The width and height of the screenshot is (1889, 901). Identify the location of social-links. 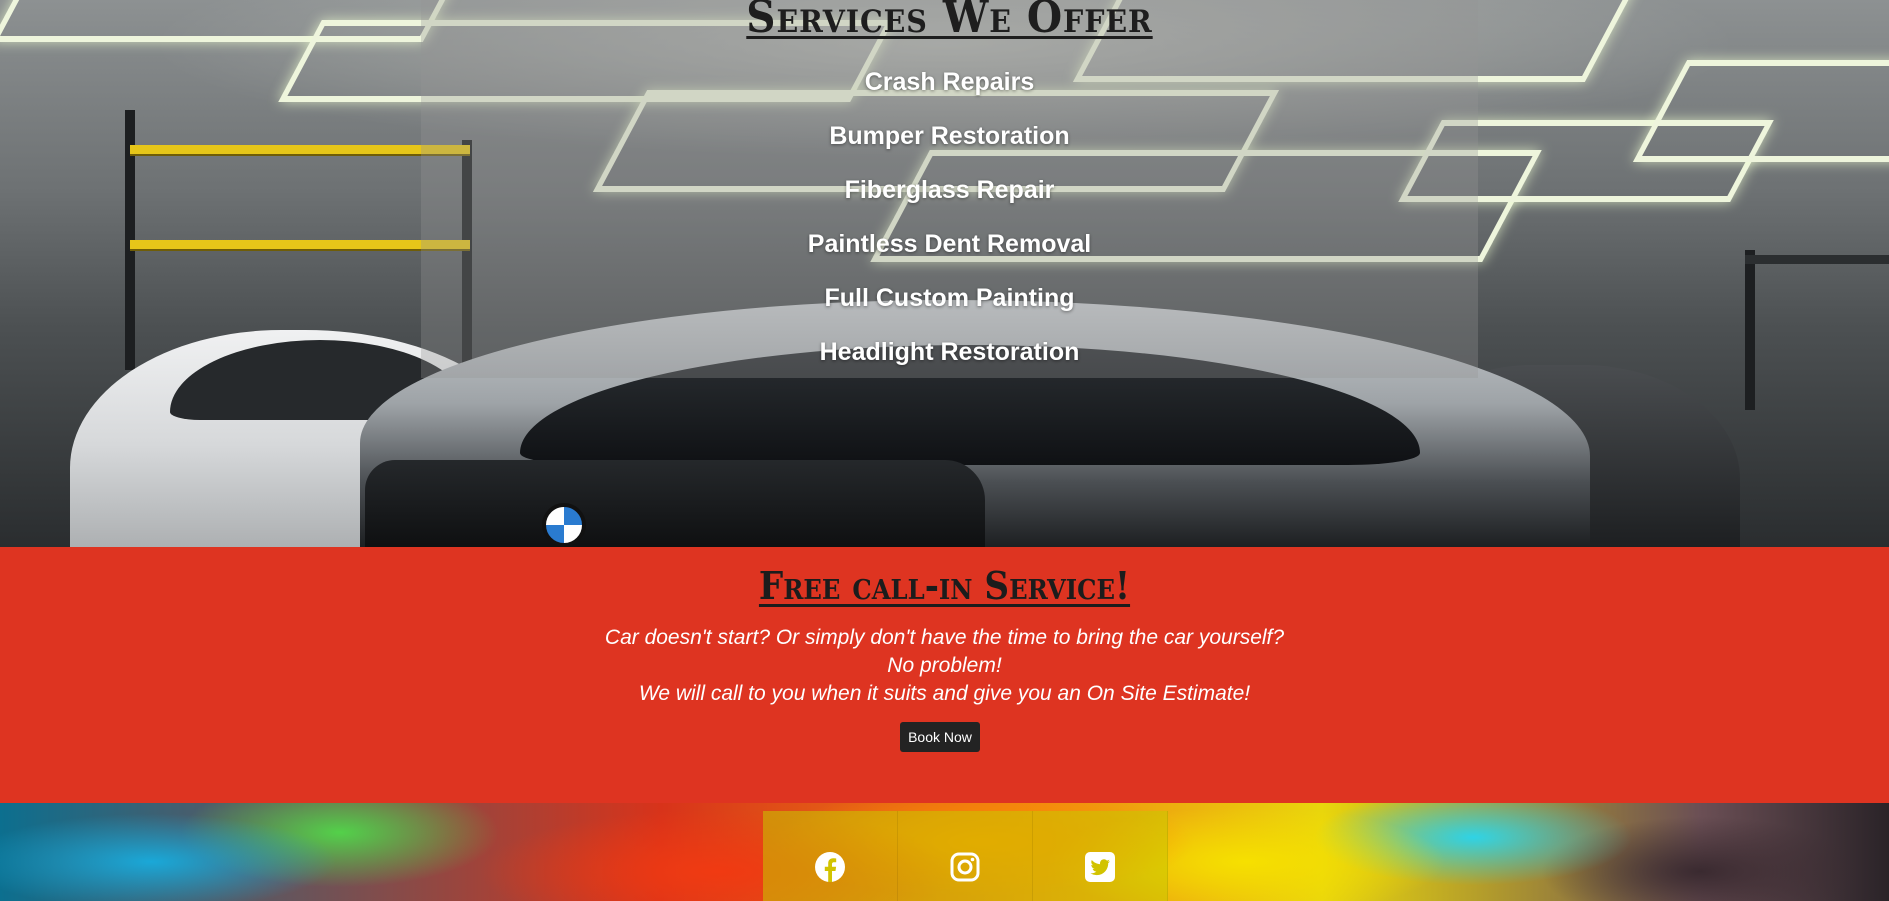
(965, 856).